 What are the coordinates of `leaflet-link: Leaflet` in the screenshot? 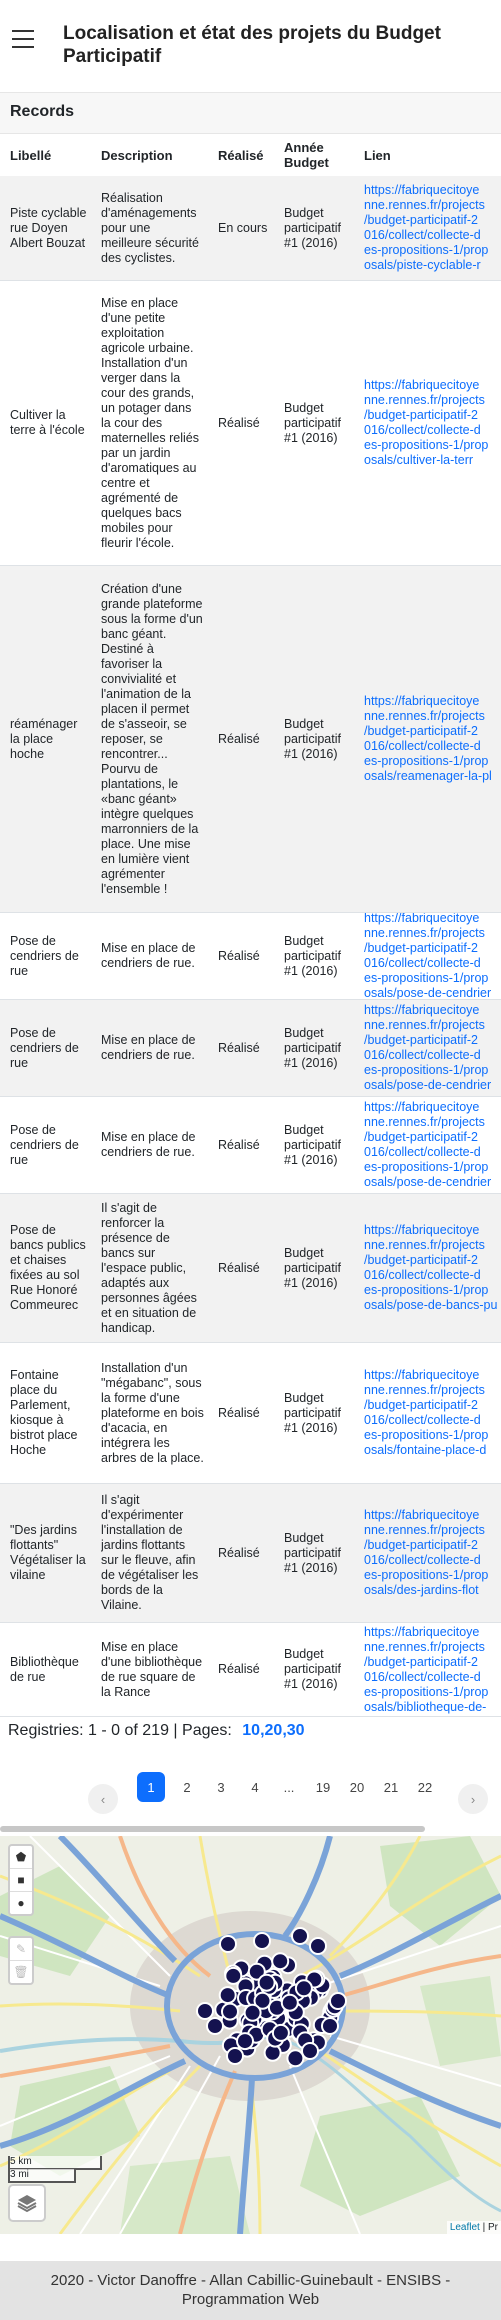 It's located at (465, 2227).